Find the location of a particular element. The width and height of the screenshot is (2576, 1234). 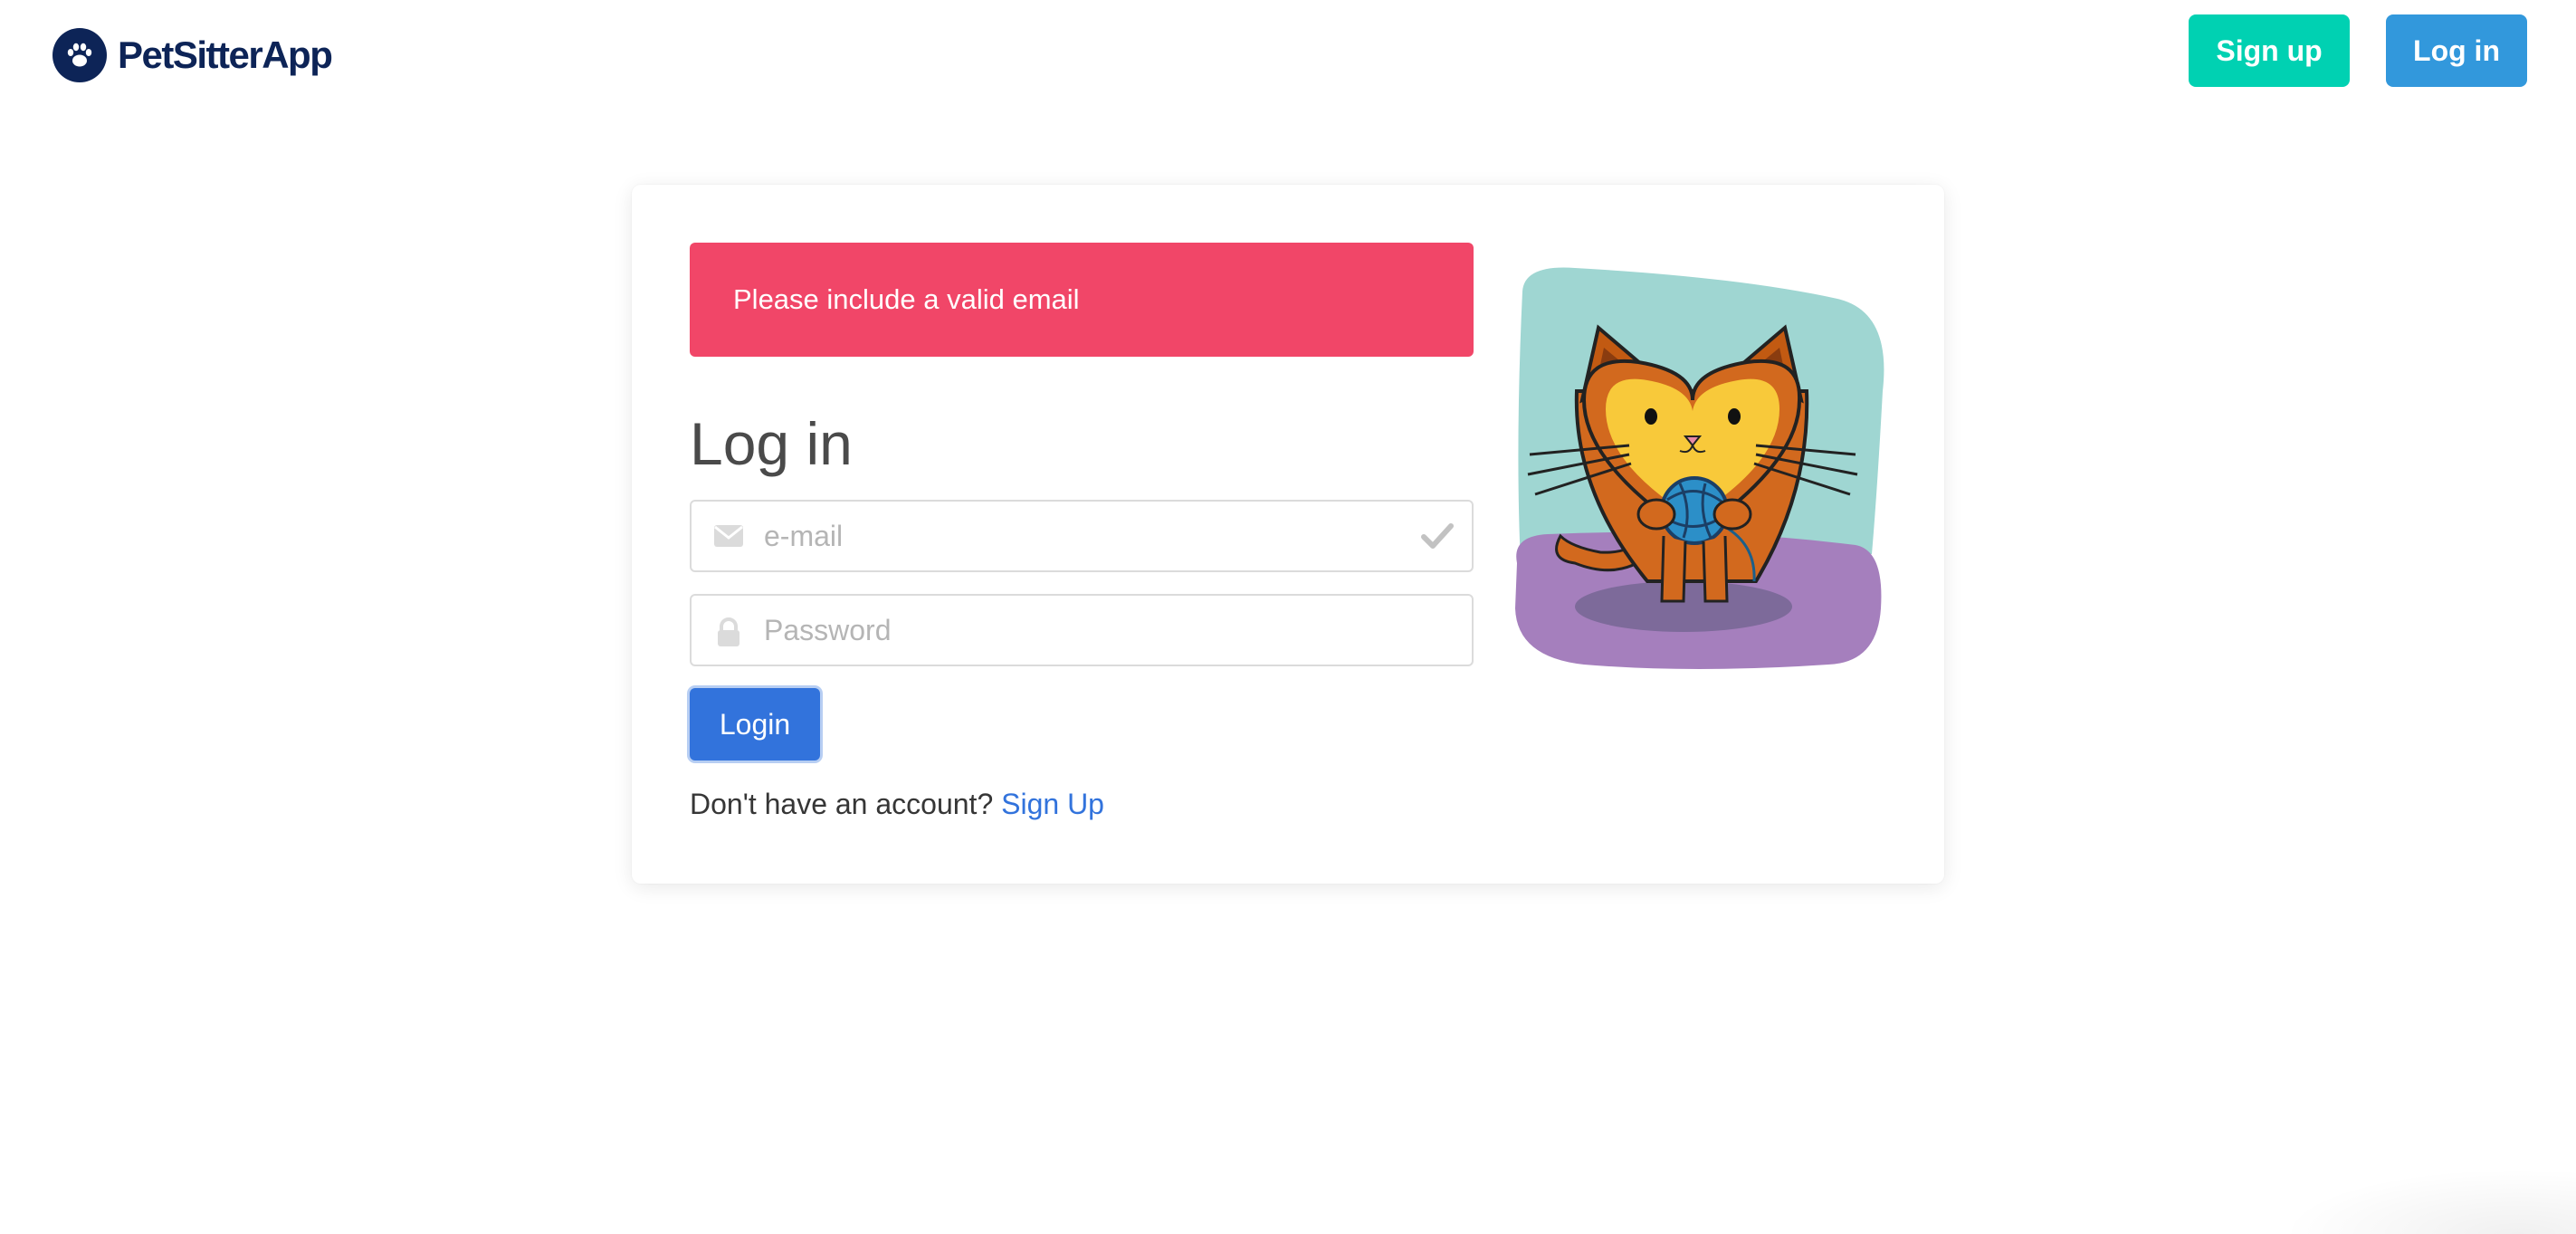

email-field is located at coordinates (1082, 536).